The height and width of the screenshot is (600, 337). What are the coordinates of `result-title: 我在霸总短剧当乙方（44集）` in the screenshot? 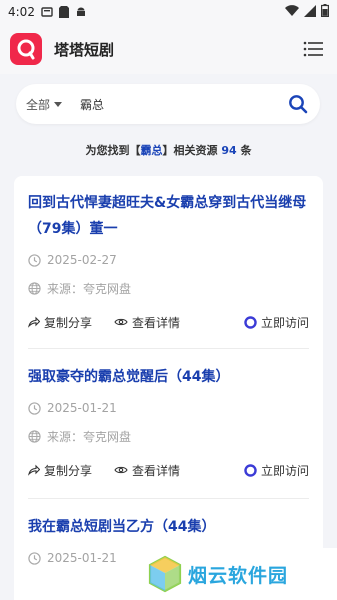 It's located at (168, 527).